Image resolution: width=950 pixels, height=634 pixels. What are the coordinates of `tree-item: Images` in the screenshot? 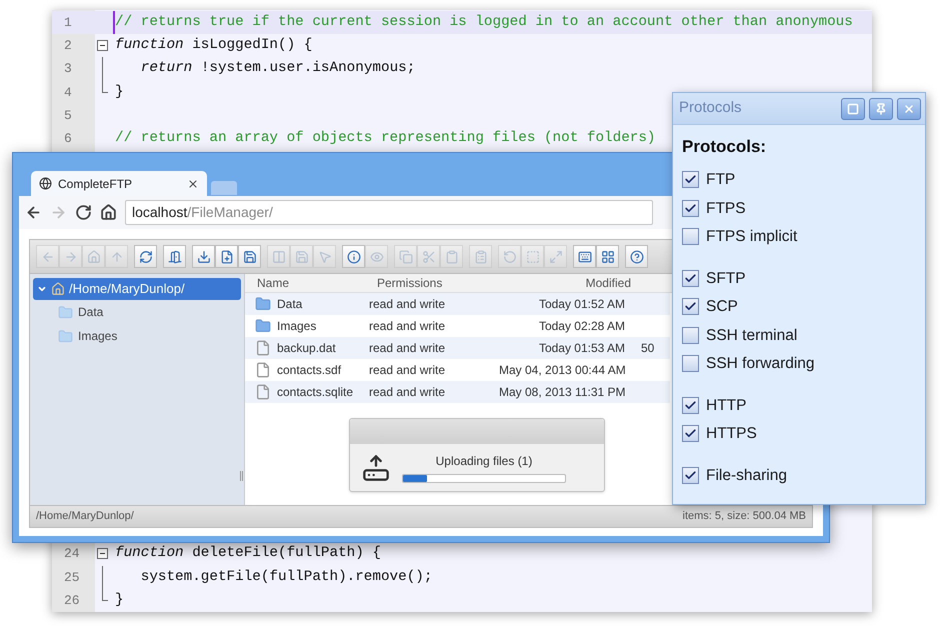 It's located at (148, 336).